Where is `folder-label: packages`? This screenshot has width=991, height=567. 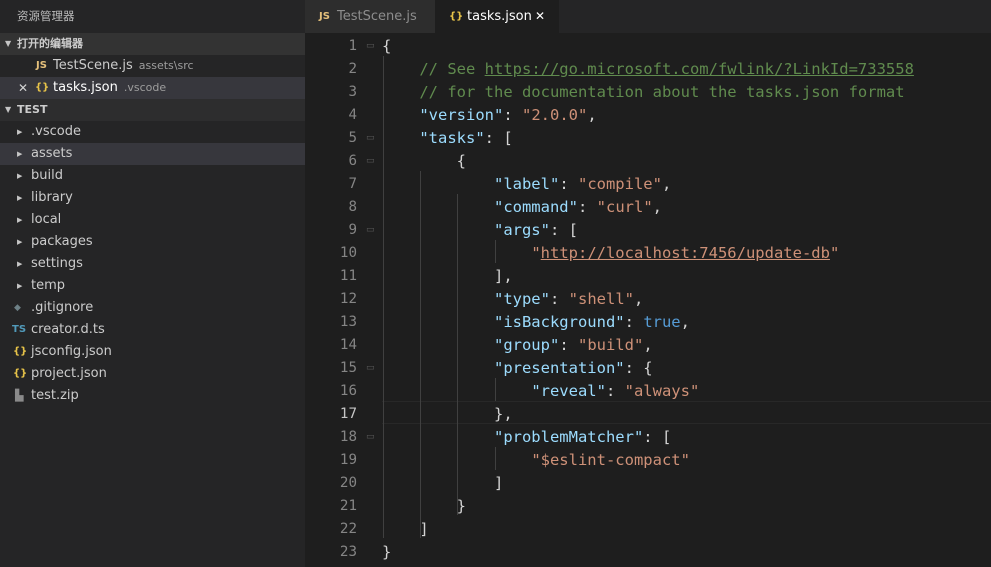 folder-label: packages is located at coordinates (62, 241).